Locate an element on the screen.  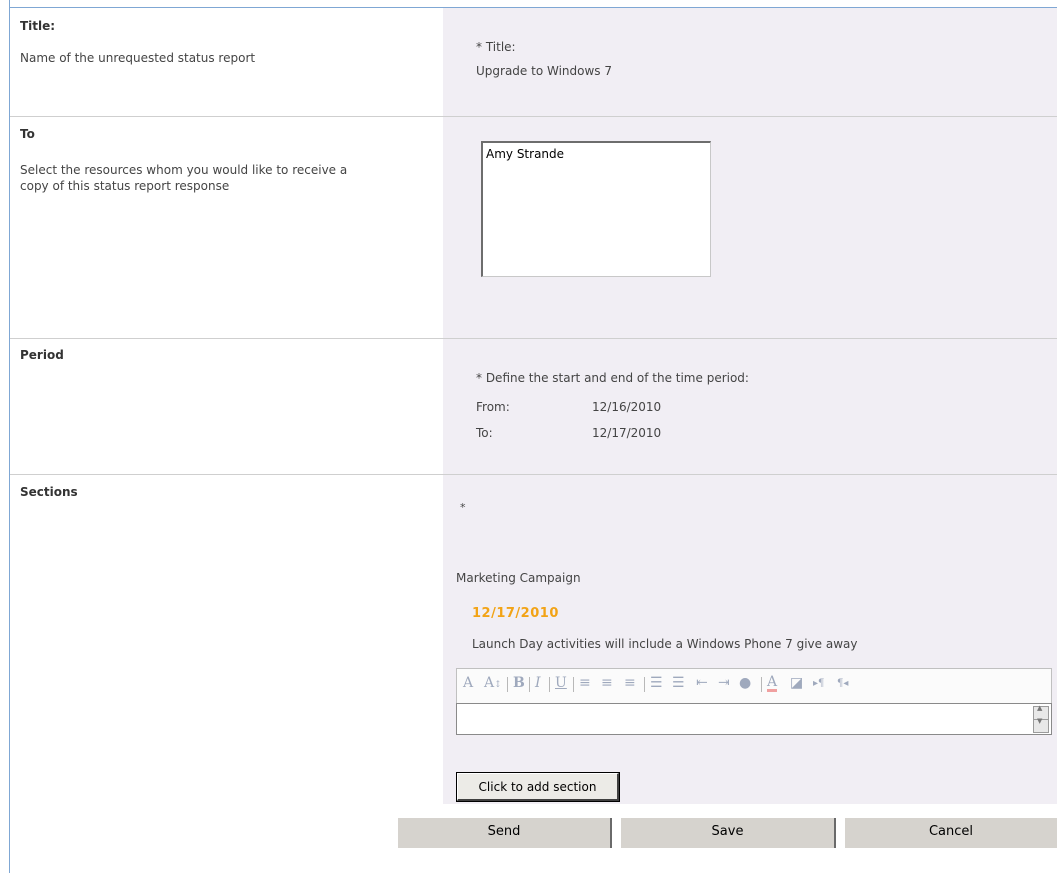
add-section-button: Click to add section is located at coordinates (538, 787).